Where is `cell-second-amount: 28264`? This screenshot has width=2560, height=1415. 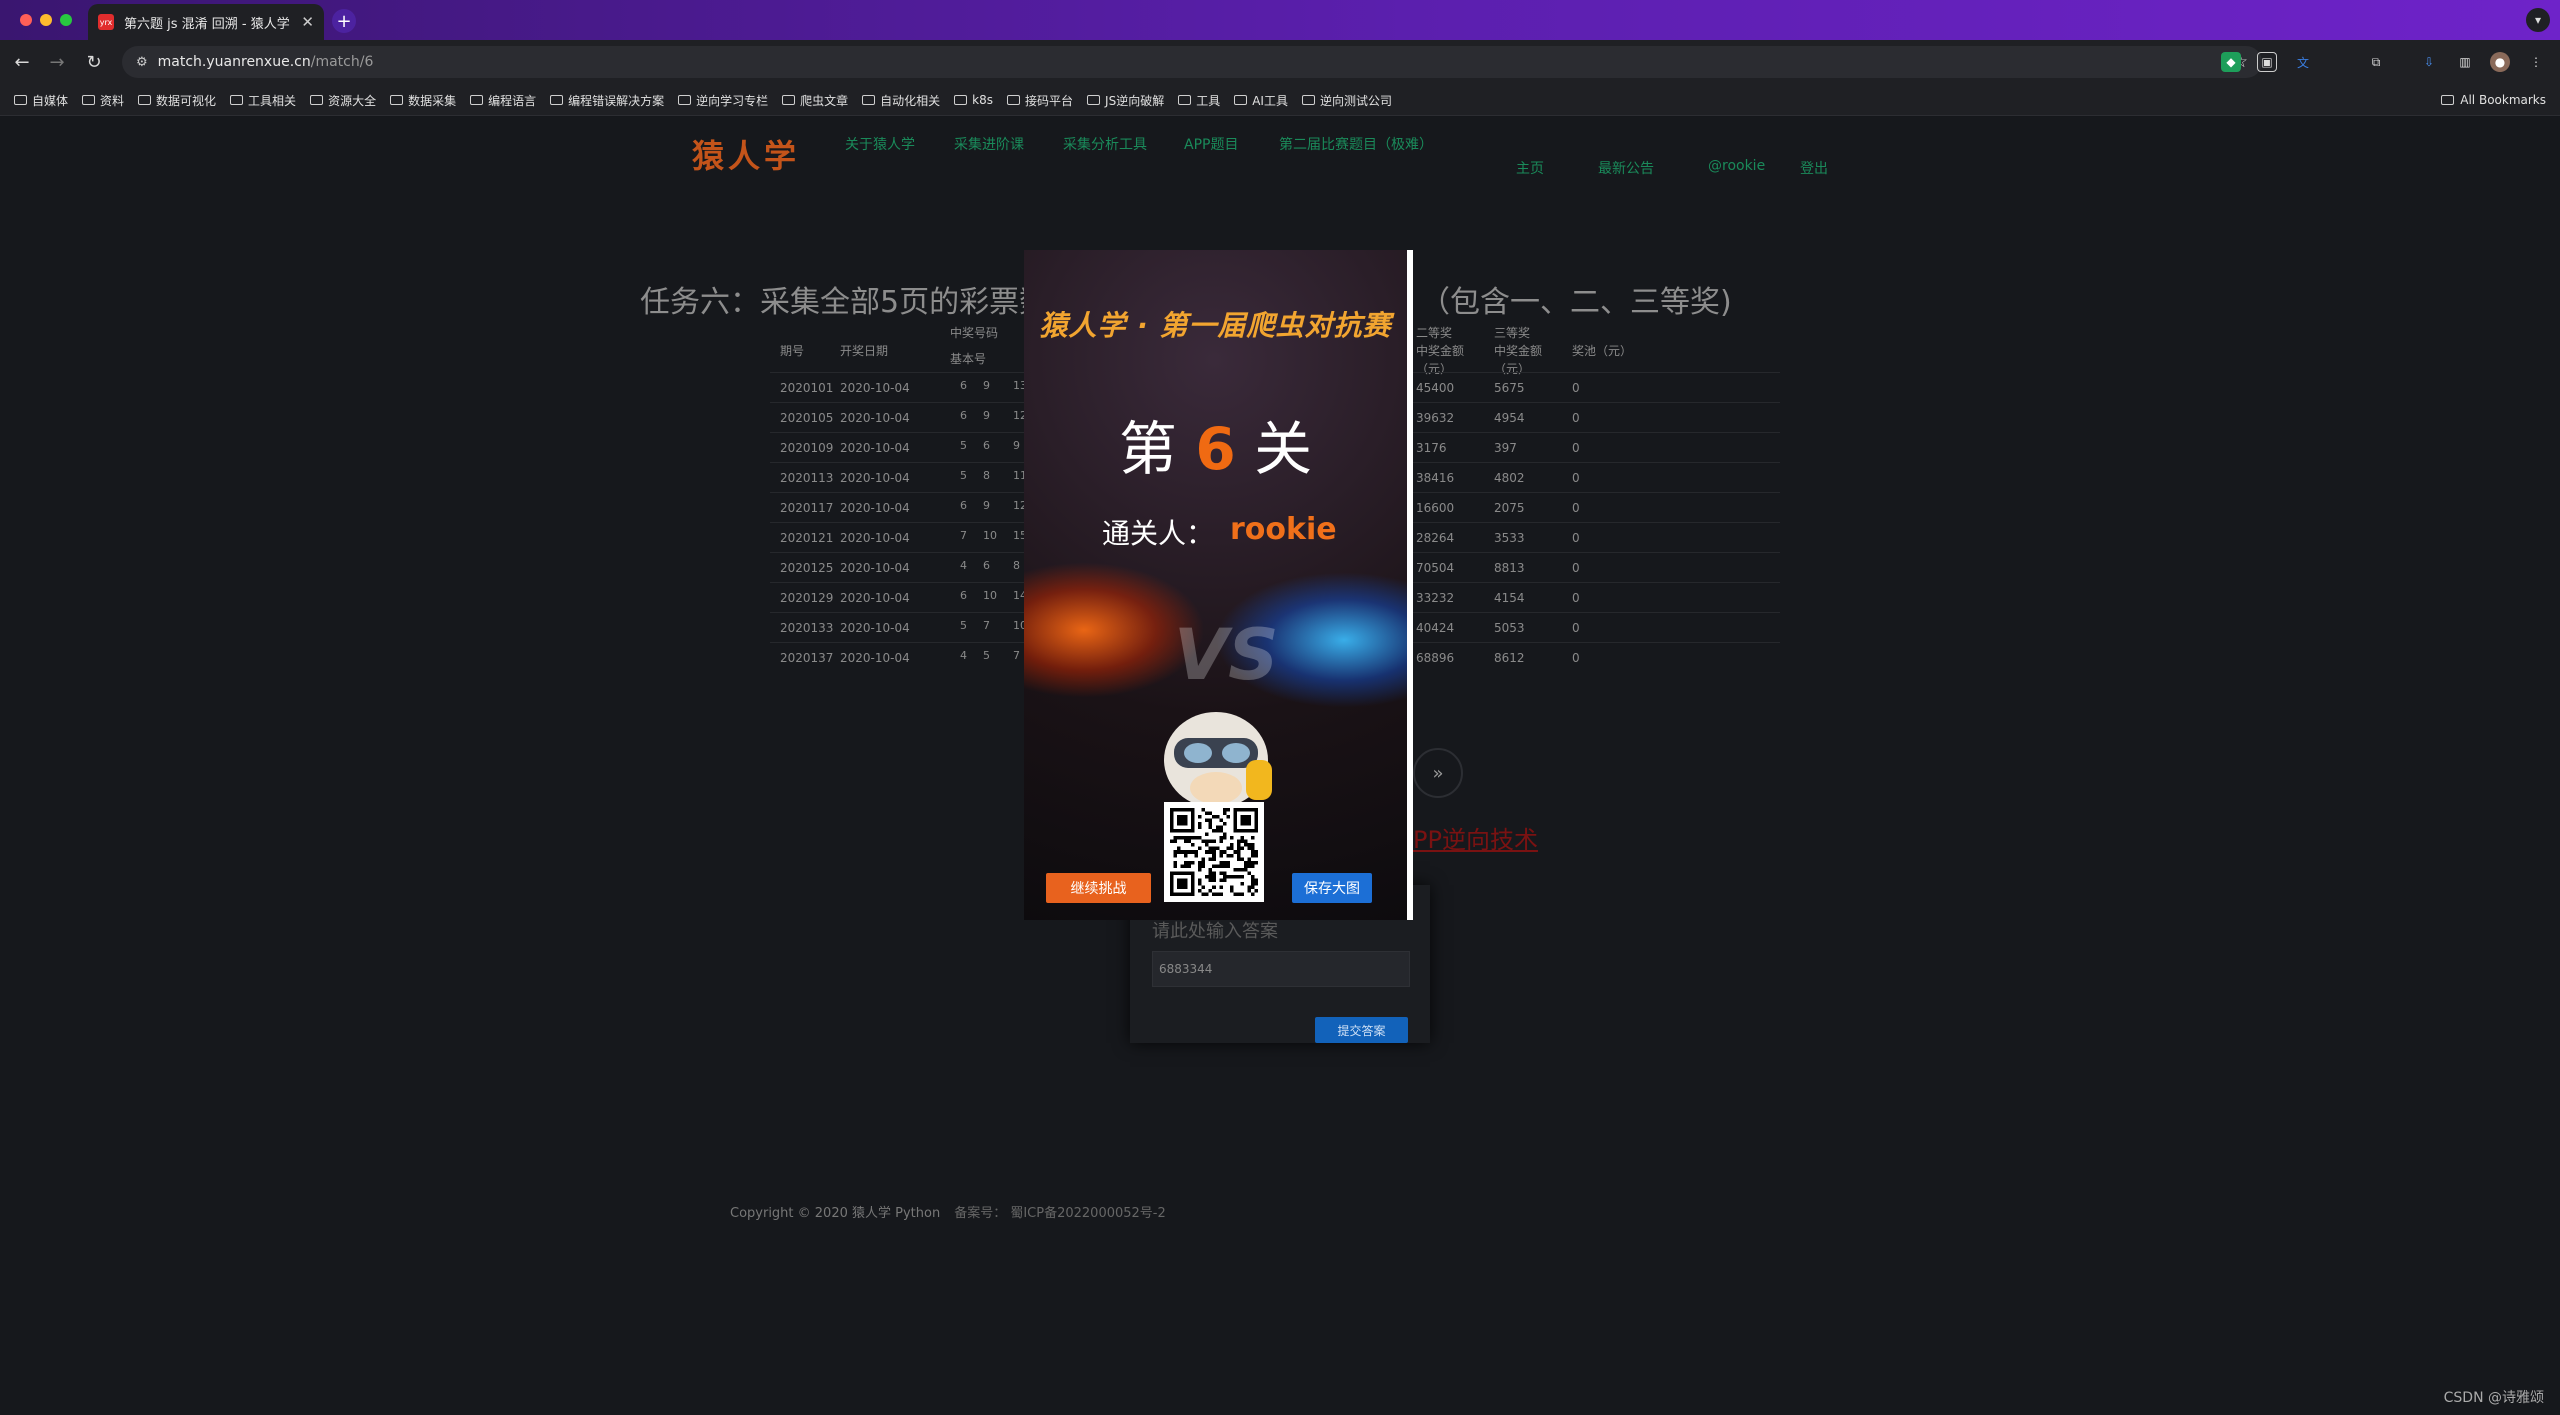
cell-second-amount: 28264 is located at coordinates (1435, 538).